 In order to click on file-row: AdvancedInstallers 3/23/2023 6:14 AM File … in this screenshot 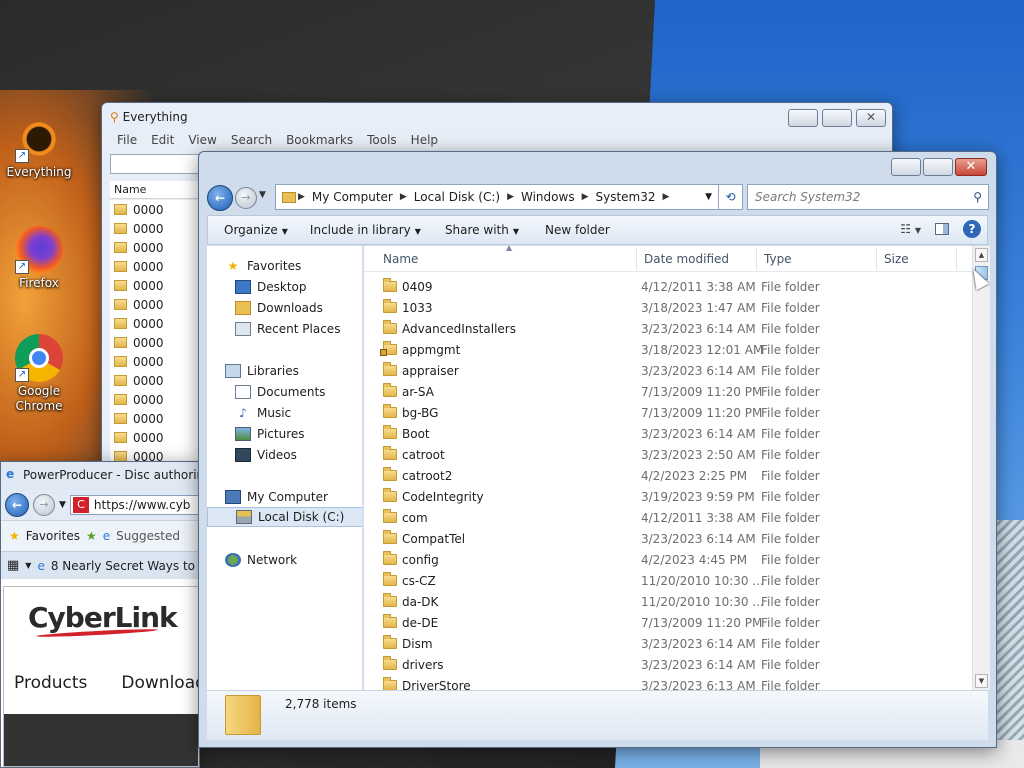, I will do `click(668, 329)`.